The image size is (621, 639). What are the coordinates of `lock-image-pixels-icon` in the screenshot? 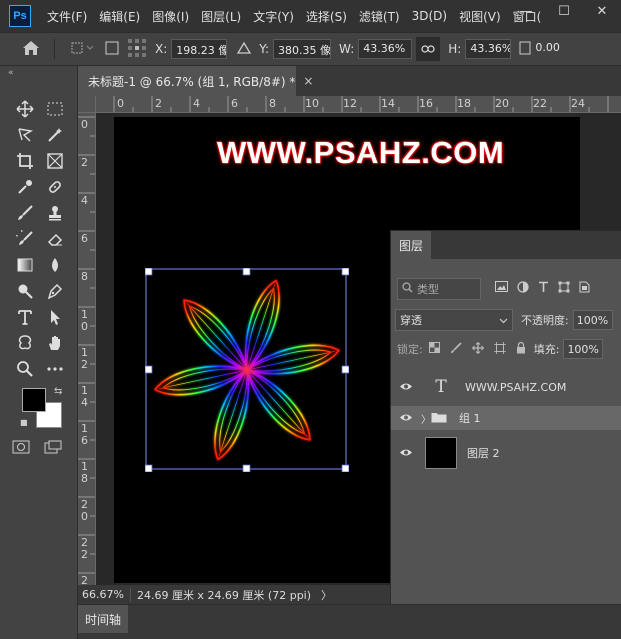 It's located at (456, 349).